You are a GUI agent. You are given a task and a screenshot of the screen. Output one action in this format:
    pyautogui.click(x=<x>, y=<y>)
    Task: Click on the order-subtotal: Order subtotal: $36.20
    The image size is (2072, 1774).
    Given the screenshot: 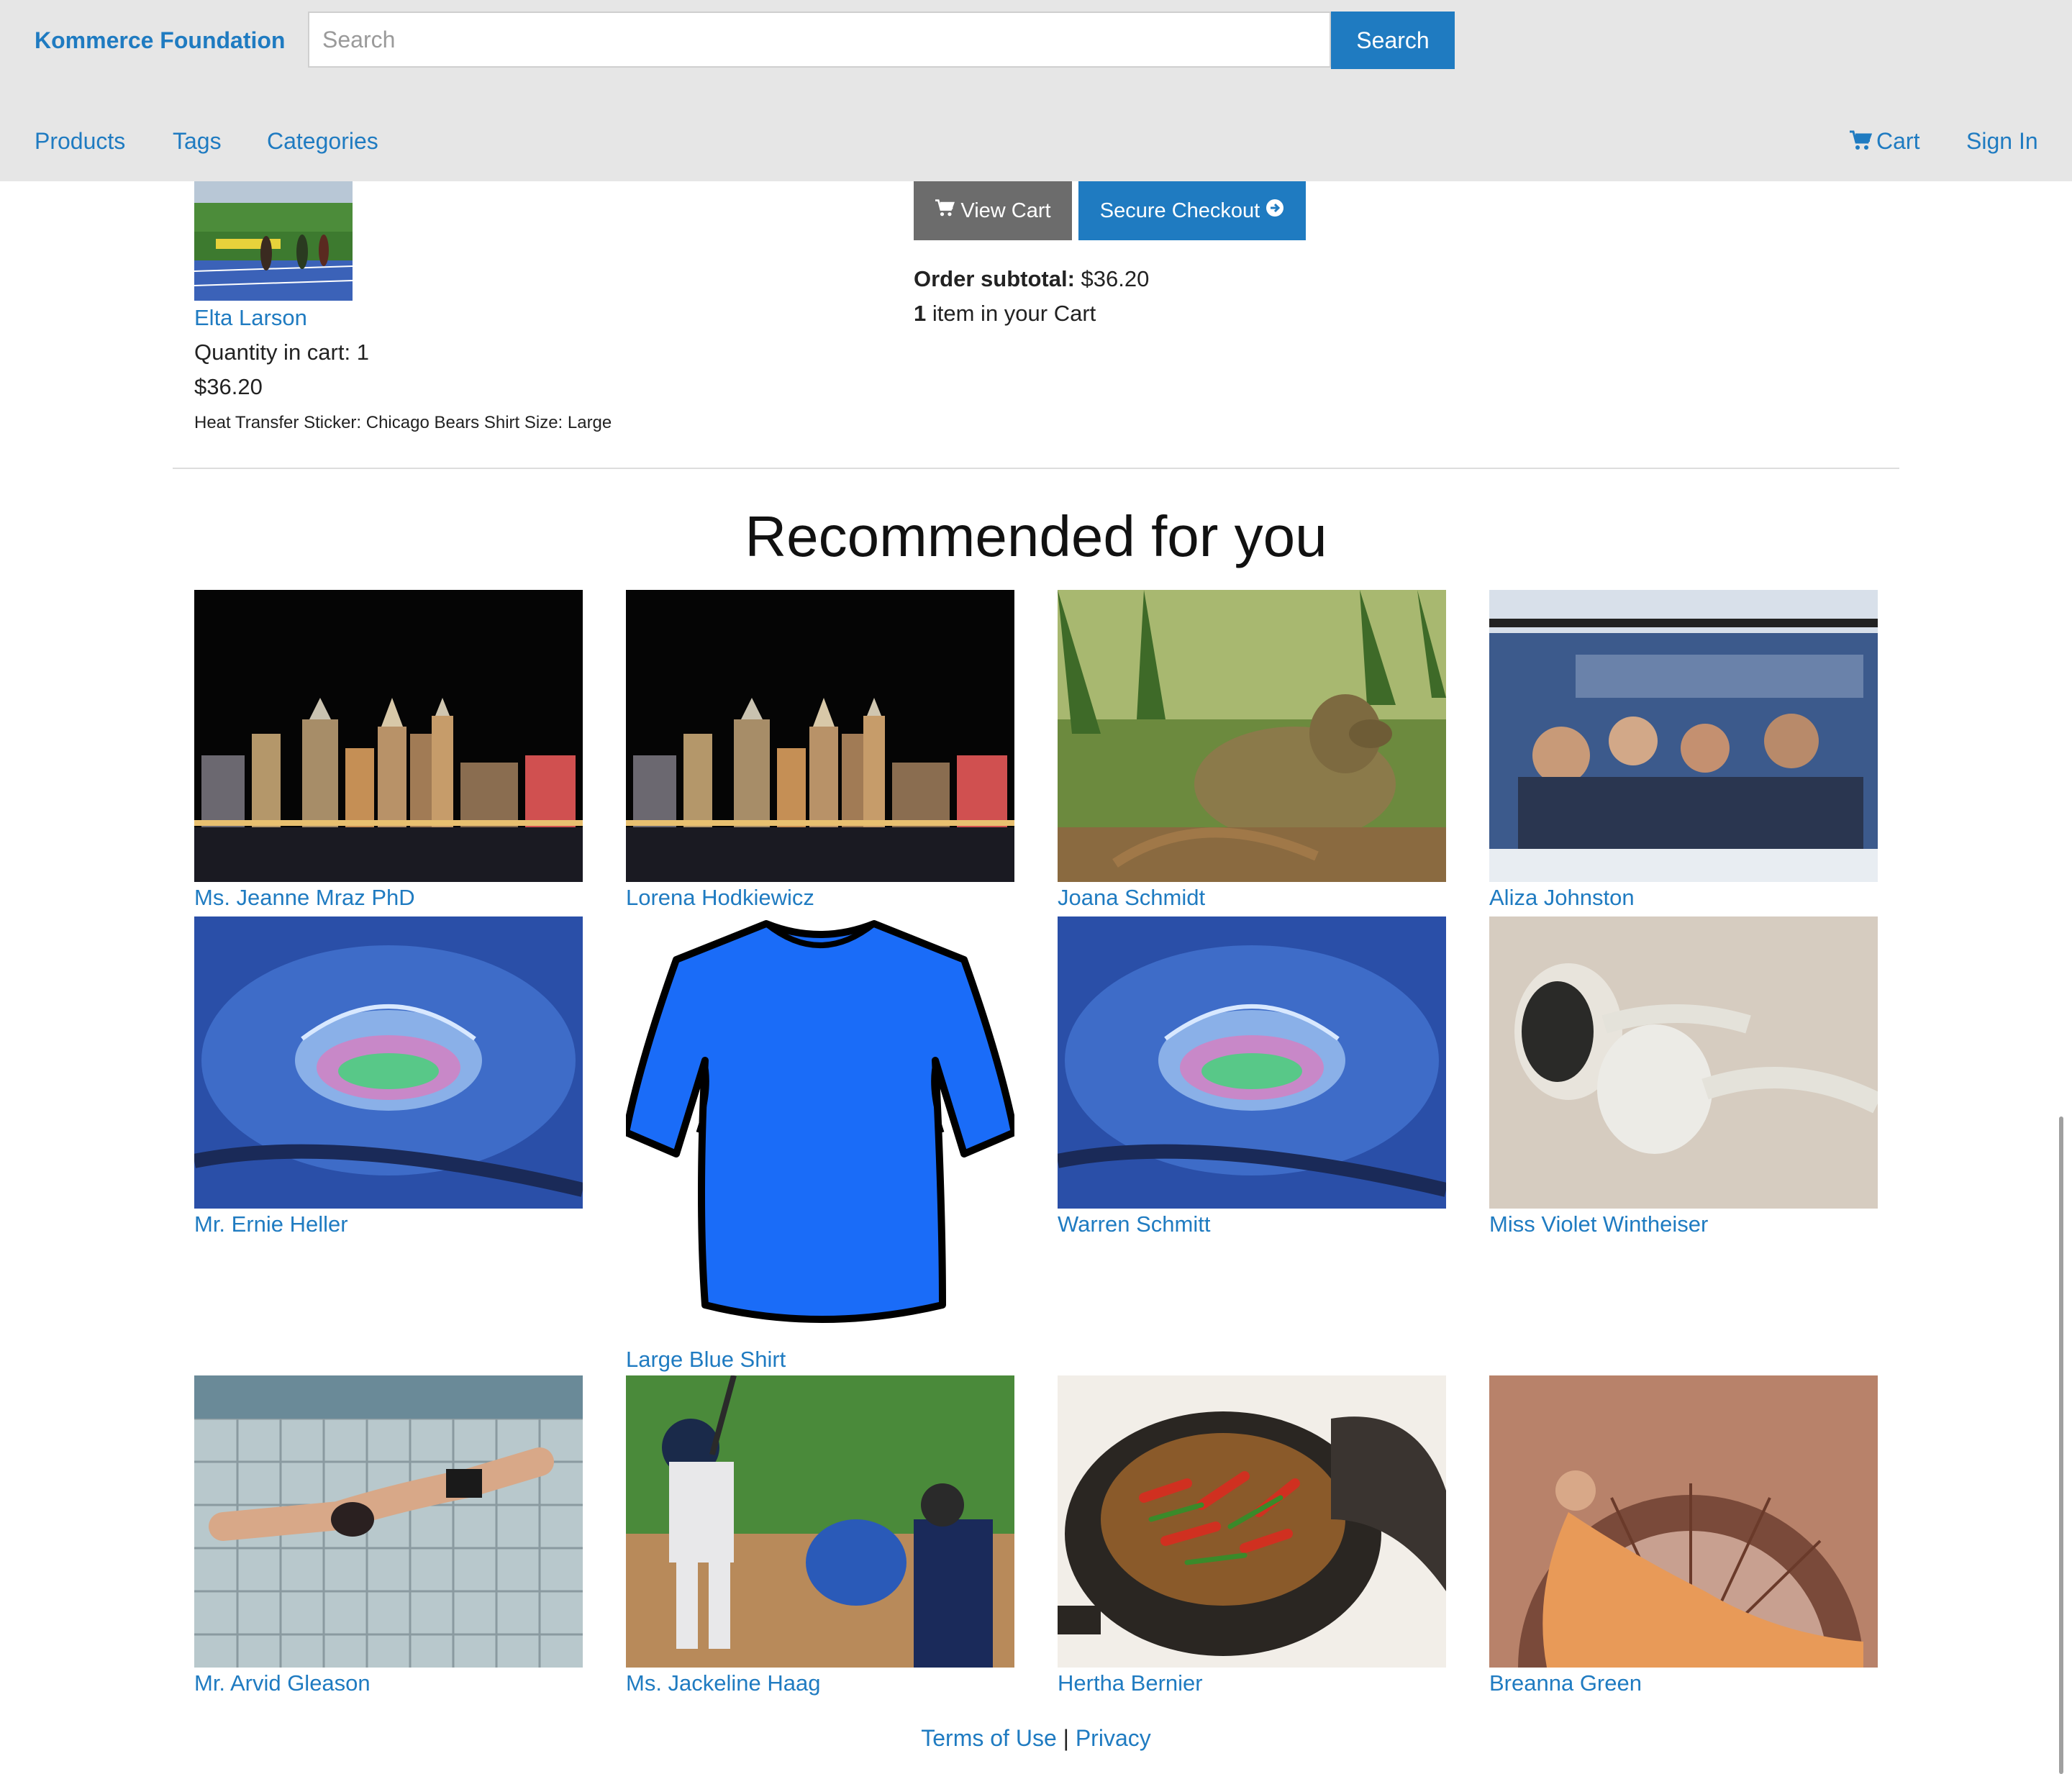 What is the action you would take?
    pyautogui.click(x=1031, y=279)
    